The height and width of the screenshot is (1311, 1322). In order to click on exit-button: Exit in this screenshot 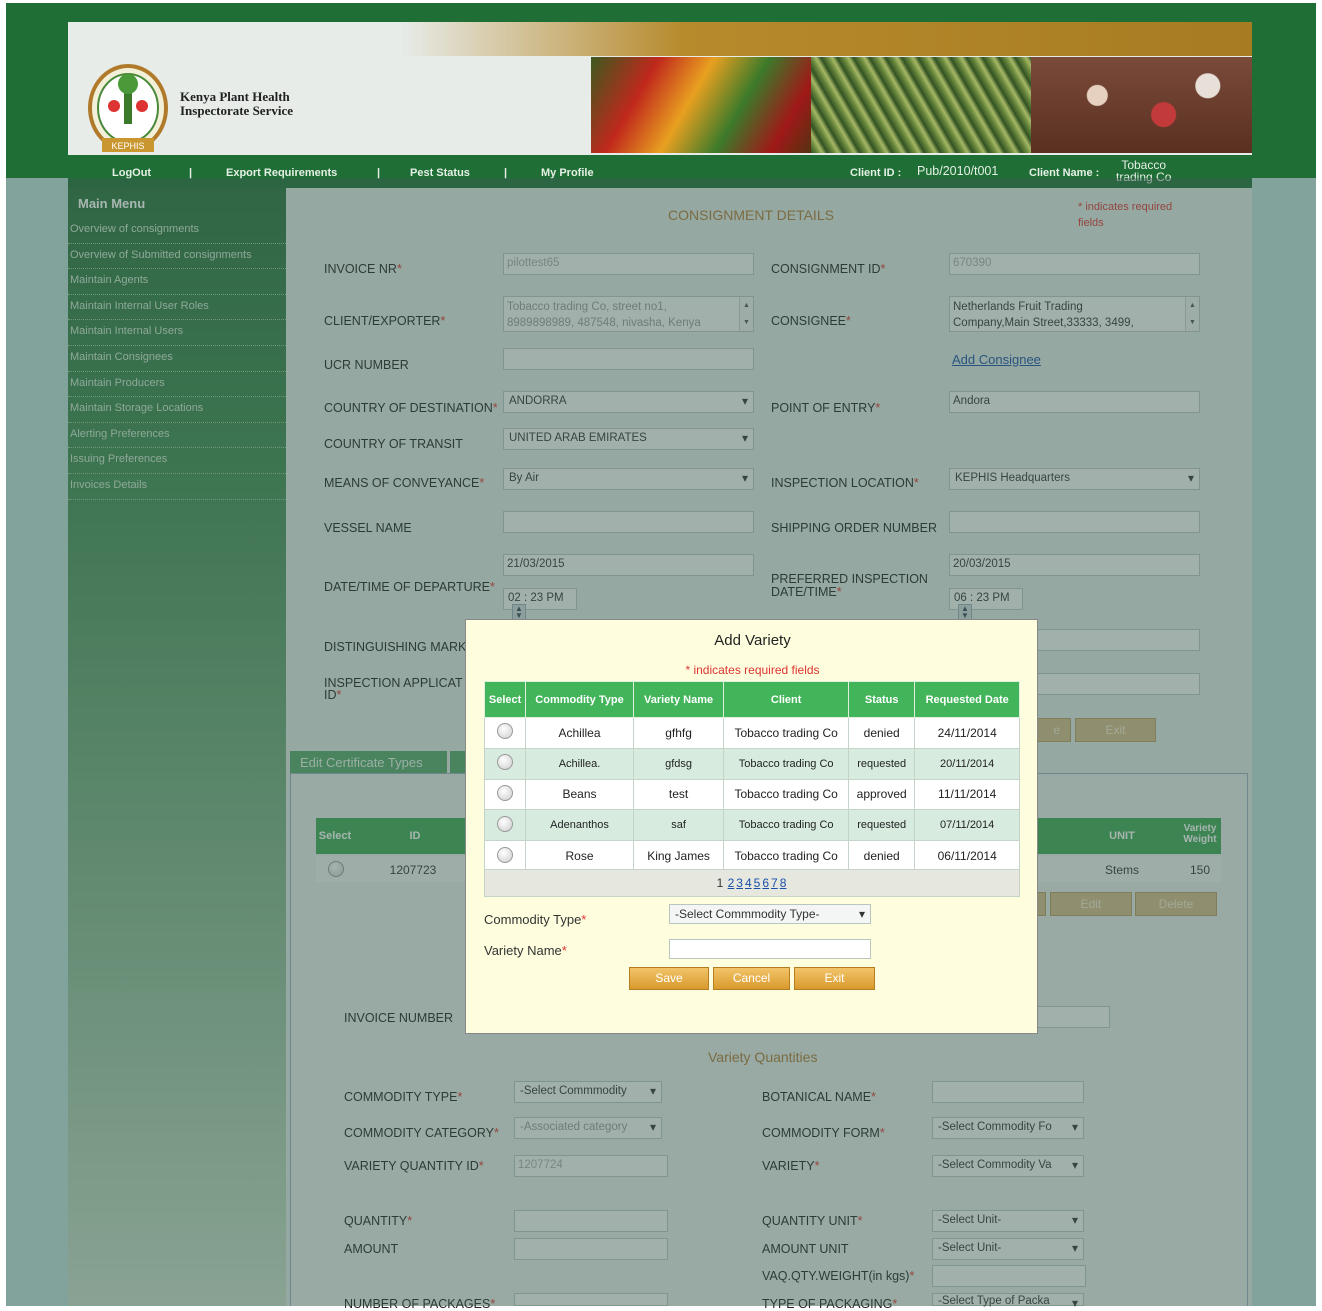, I will do `click(1115, 730)`.